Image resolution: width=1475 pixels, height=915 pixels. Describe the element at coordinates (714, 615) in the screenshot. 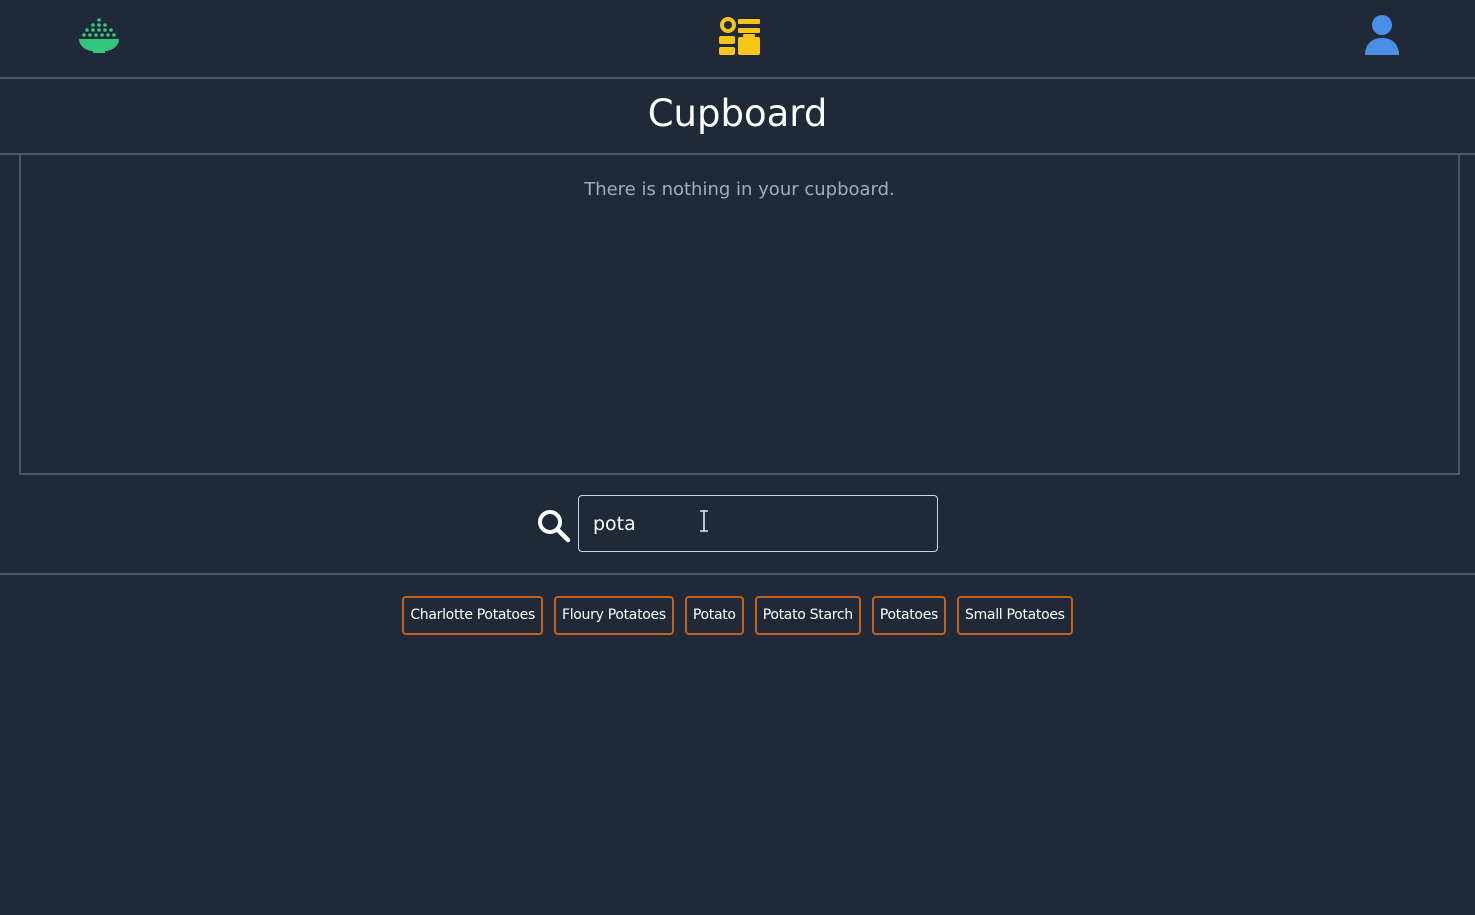

I see `suggestion-chip: Potato` at that location.